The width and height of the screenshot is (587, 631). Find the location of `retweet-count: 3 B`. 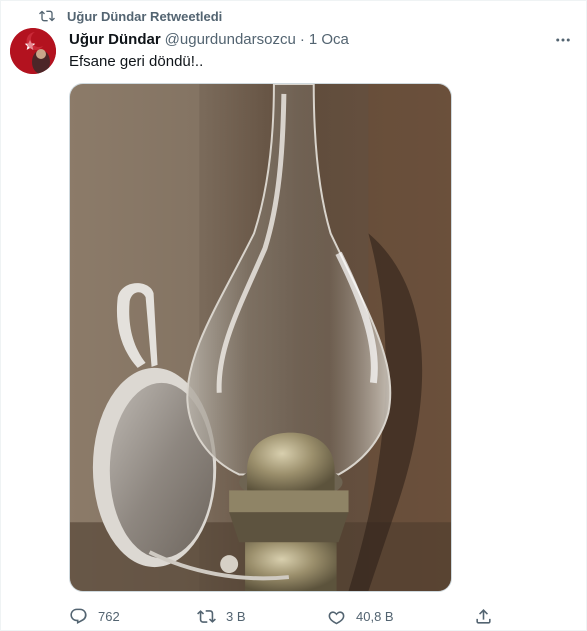

retweet-count: 3 B is located at coordinates (236, 616).